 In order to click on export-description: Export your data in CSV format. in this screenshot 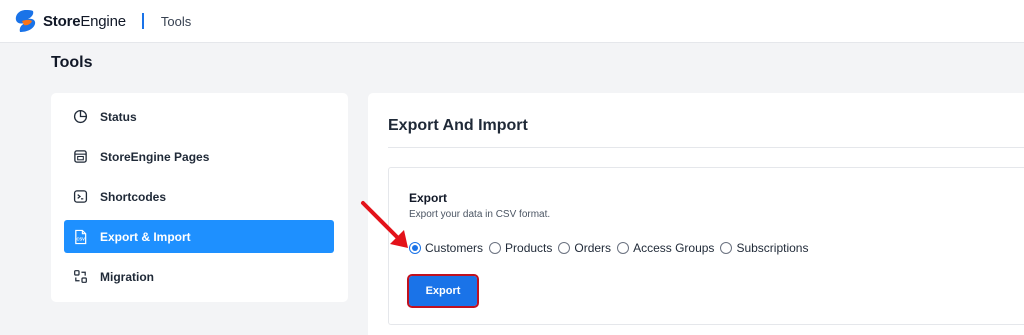, I will do `click(480, 214)`.